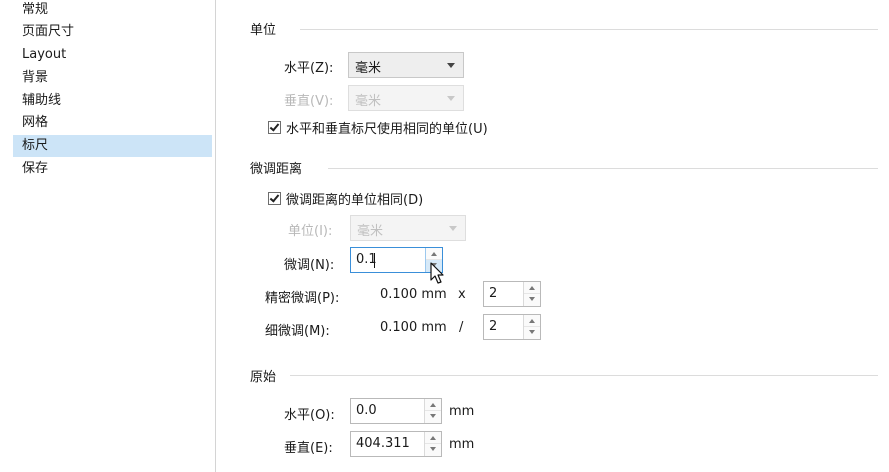 This screenshot has height=472, width=889. I want to click on nudge-same-units-checkbox, so click(274, 198).